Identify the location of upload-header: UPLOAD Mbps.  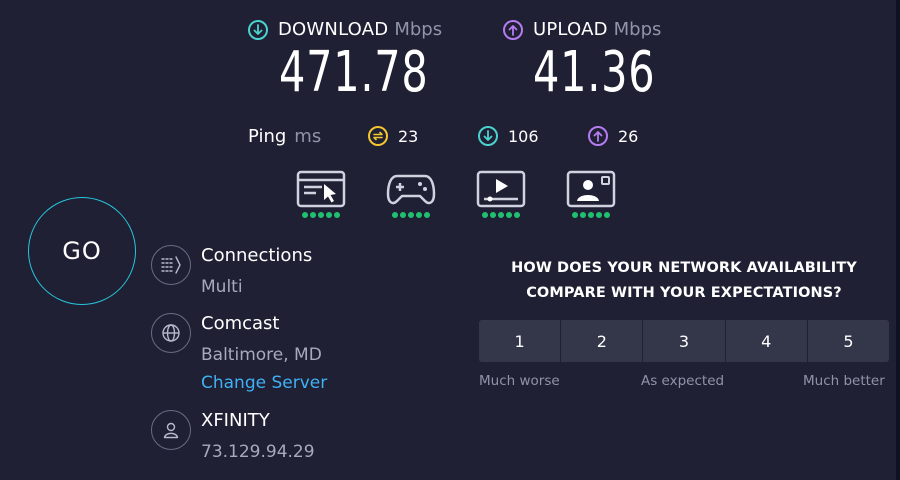
(582, 29).